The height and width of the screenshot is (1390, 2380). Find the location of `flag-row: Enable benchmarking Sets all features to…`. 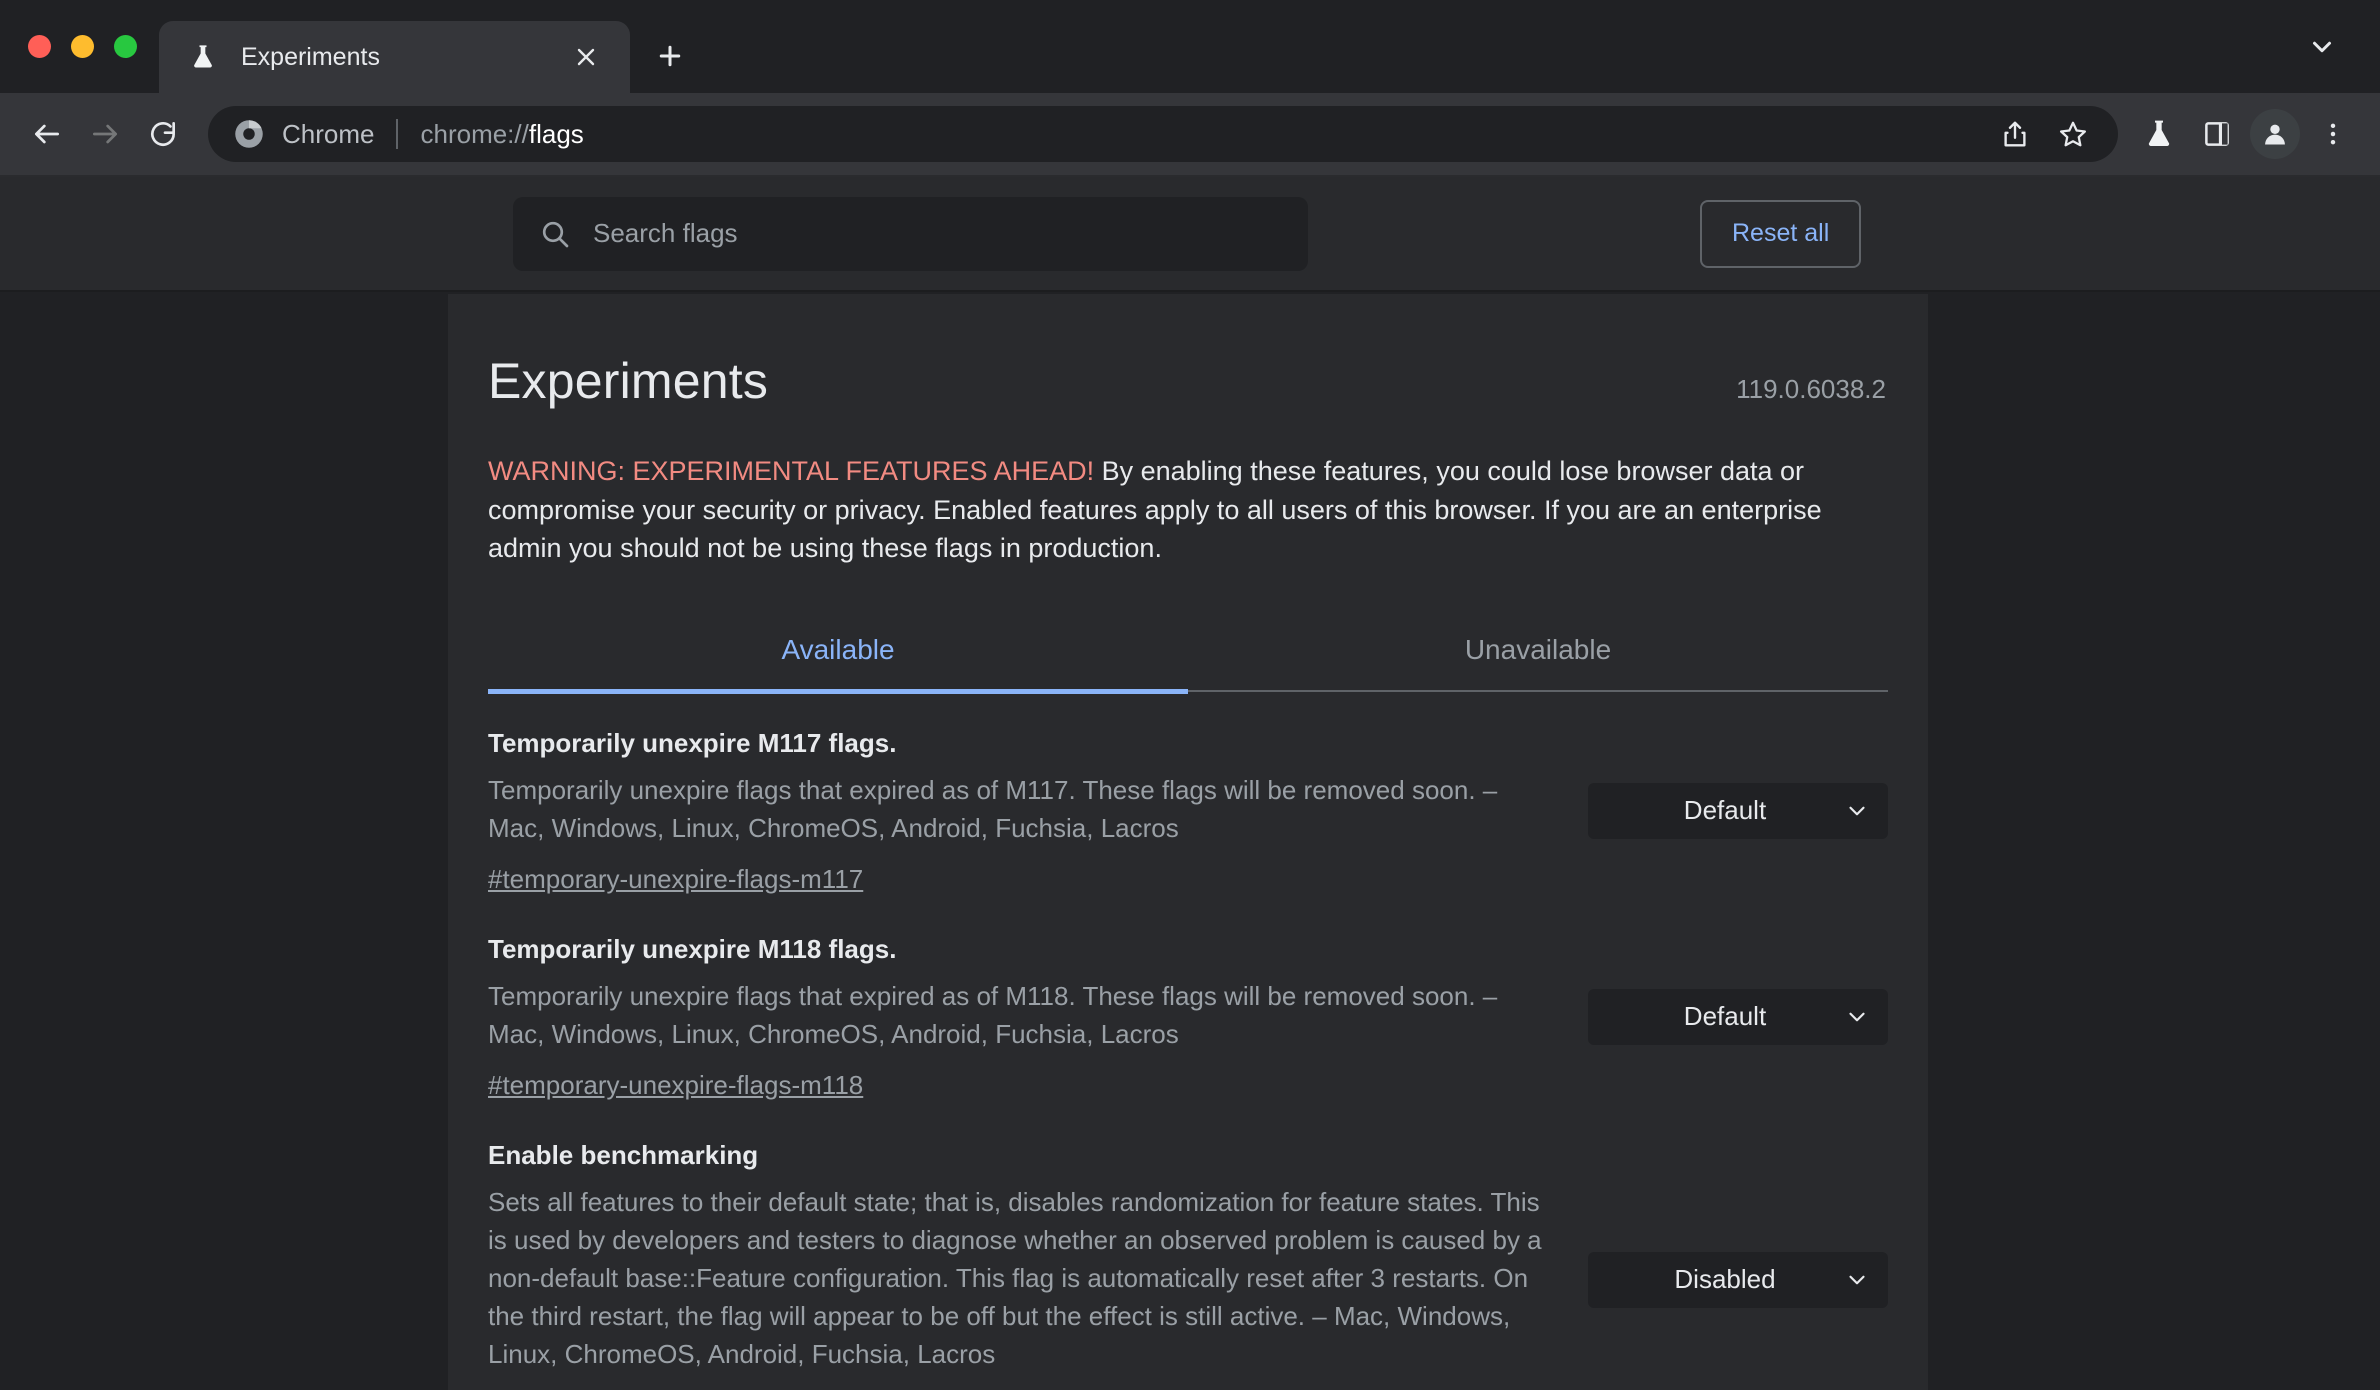

flag-row: Enable benchmarking Sets all features to… is located at coordinates (1188, 1250).